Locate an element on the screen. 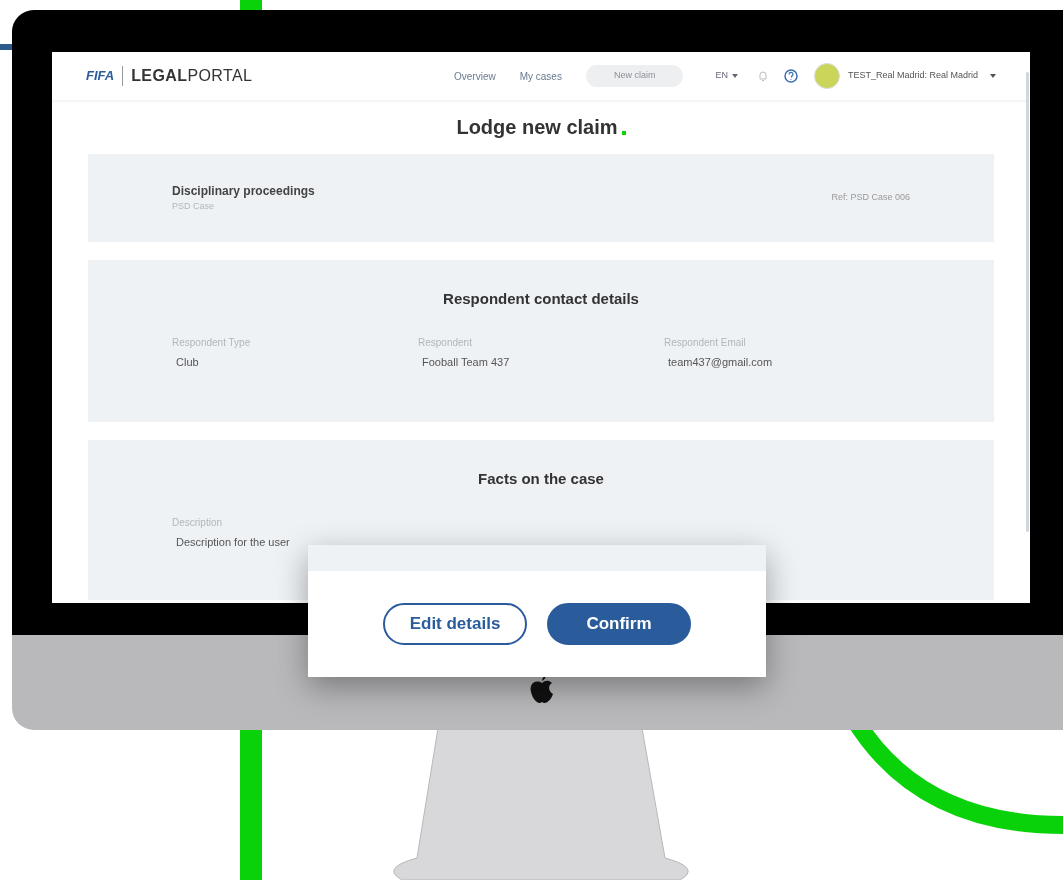 The height and width of the screenshot is (880, 1063). field-label: Respondent Type is located at coordinates (212, 342).